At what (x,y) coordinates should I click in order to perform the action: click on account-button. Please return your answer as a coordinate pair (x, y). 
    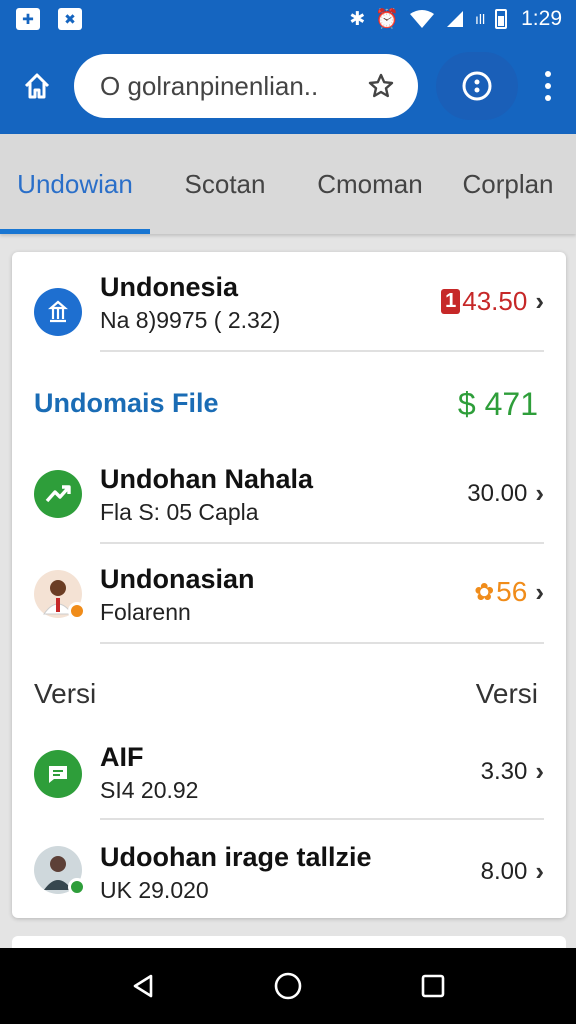
    Looking at the image, I should click on (477, 86).